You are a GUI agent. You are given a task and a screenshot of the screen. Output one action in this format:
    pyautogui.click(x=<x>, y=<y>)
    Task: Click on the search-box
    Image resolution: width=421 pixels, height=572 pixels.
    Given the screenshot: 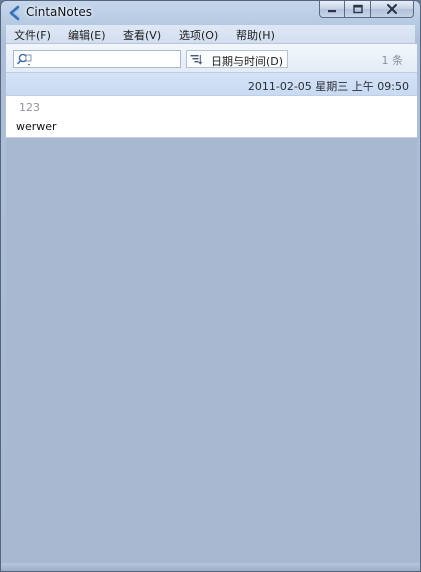 What is the action you would take?
    pyautogui.click(x=97, y=59)
    